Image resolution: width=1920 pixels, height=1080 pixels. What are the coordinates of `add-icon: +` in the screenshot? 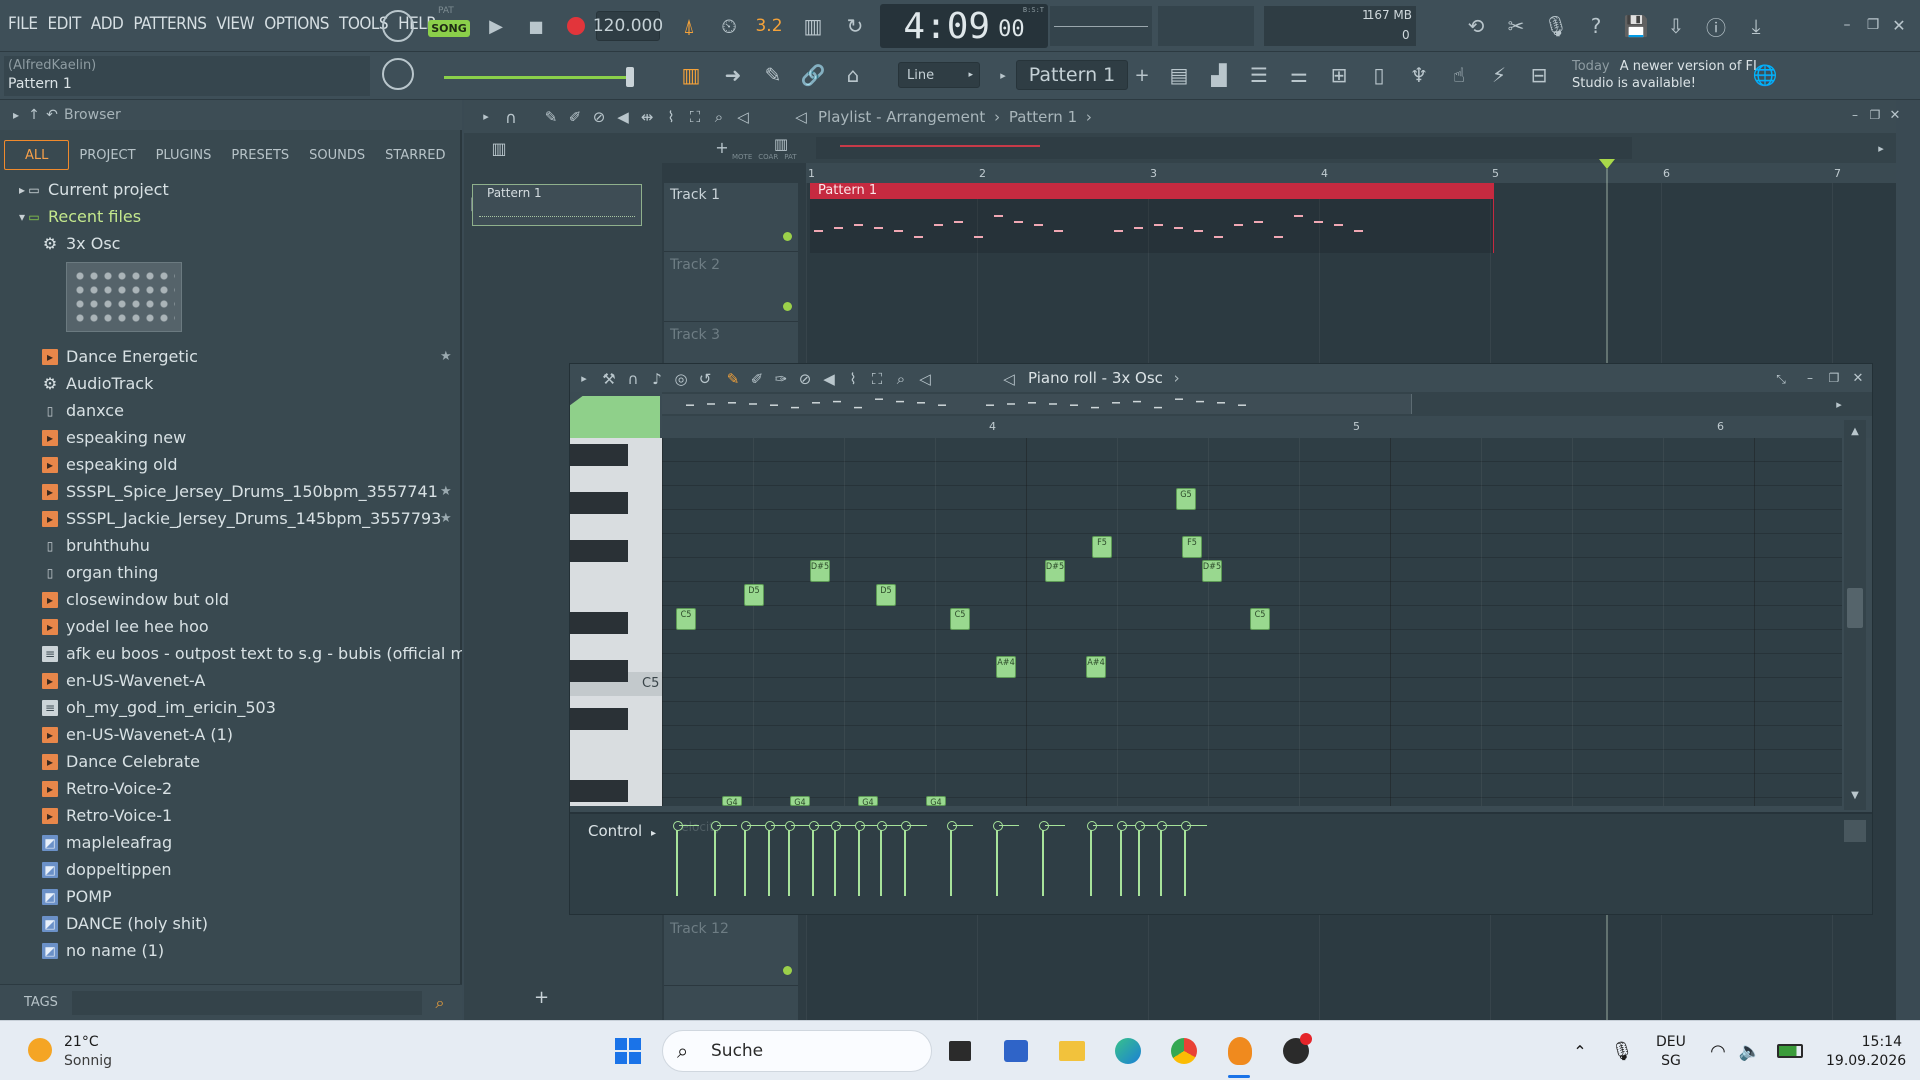 It's located at (541, 997).